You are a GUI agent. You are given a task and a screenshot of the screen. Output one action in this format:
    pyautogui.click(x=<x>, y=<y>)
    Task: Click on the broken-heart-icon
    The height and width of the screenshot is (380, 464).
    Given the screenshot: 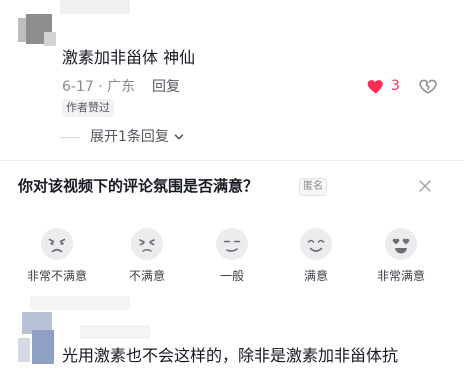 What is the action you would take?
    pyautogui.click(x=428, y=86)
    